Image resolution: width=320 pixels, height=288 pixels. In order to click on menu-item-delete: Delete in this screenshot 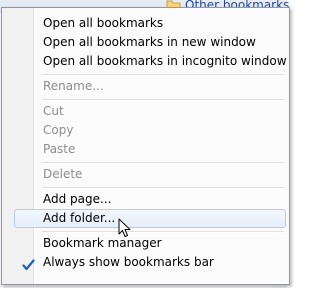, I will do `click(150, 174)`.